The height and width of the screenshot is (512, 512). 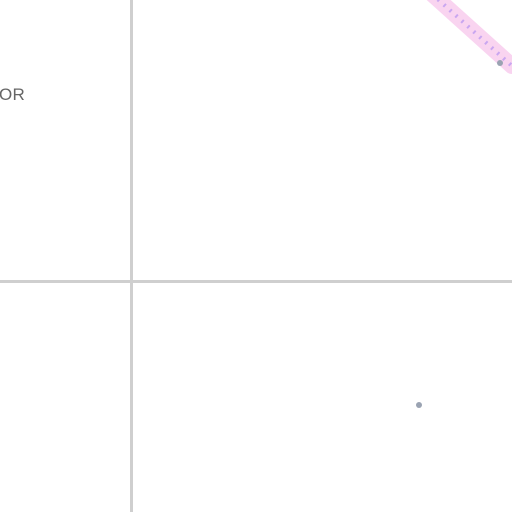 I want to click on vertical-divider, so click(x=131, y=256).